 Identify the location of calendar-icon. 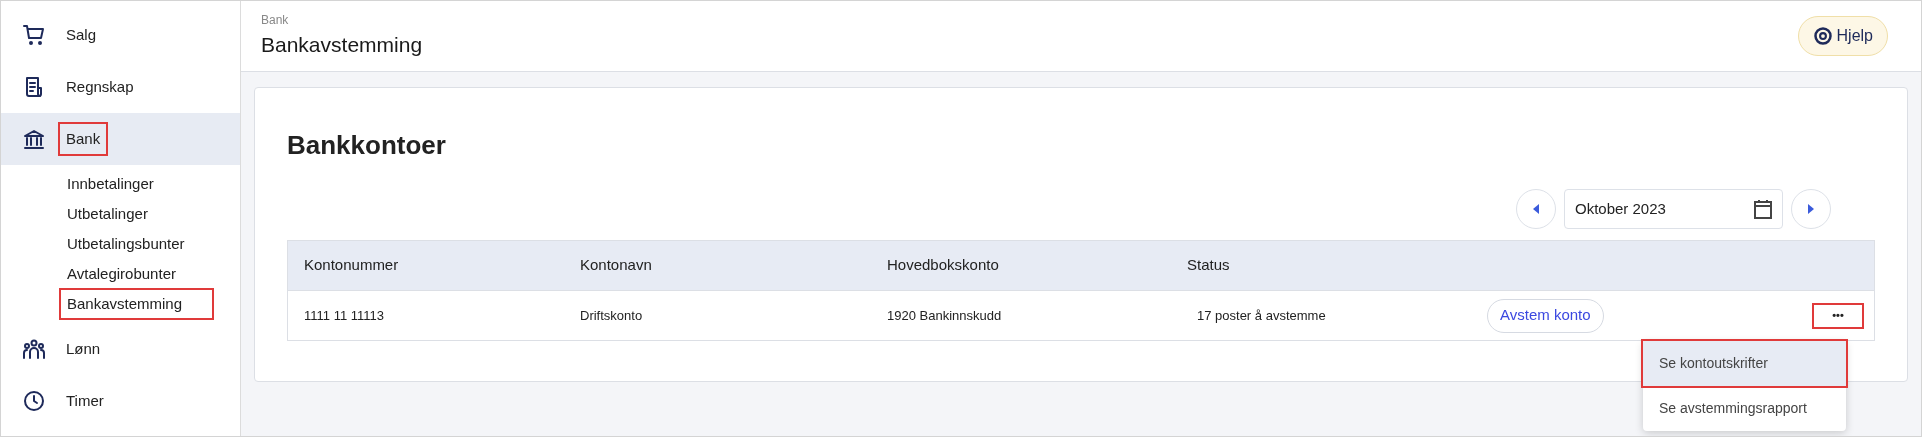
(1763, 209).